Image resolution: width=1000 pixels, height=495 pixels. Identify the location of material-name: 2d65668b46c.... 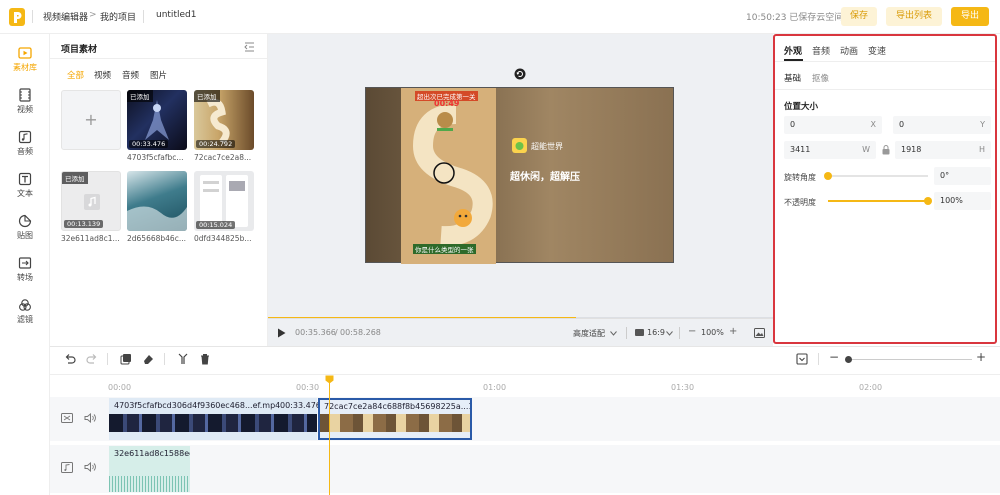
(156, 238).